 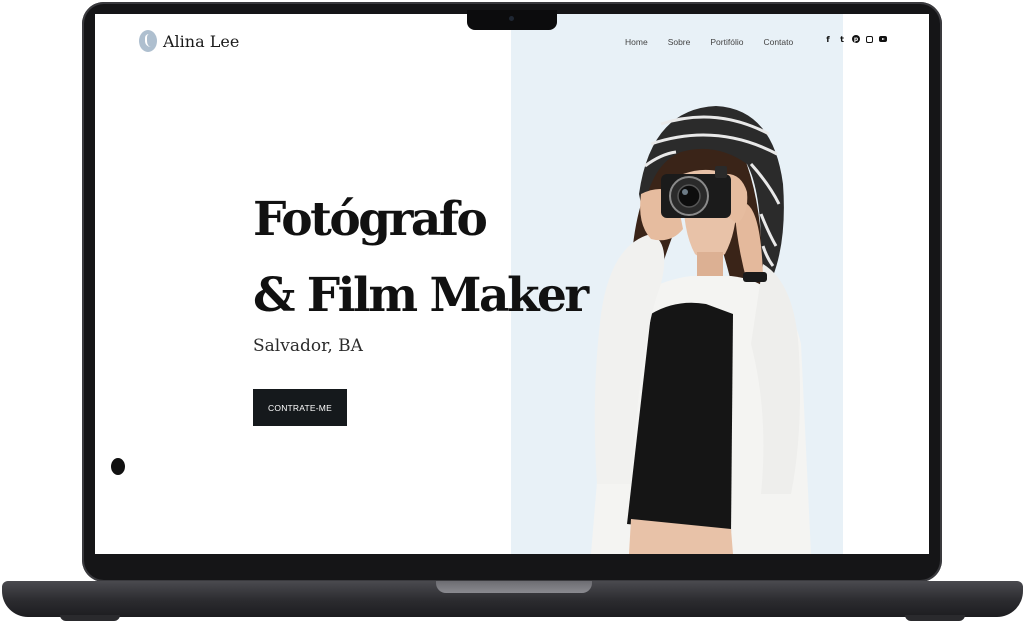 What do you see at coordinates (514, 587) in the screenshot?
I see `trackpad-notch` at bounding box center [514, 587].